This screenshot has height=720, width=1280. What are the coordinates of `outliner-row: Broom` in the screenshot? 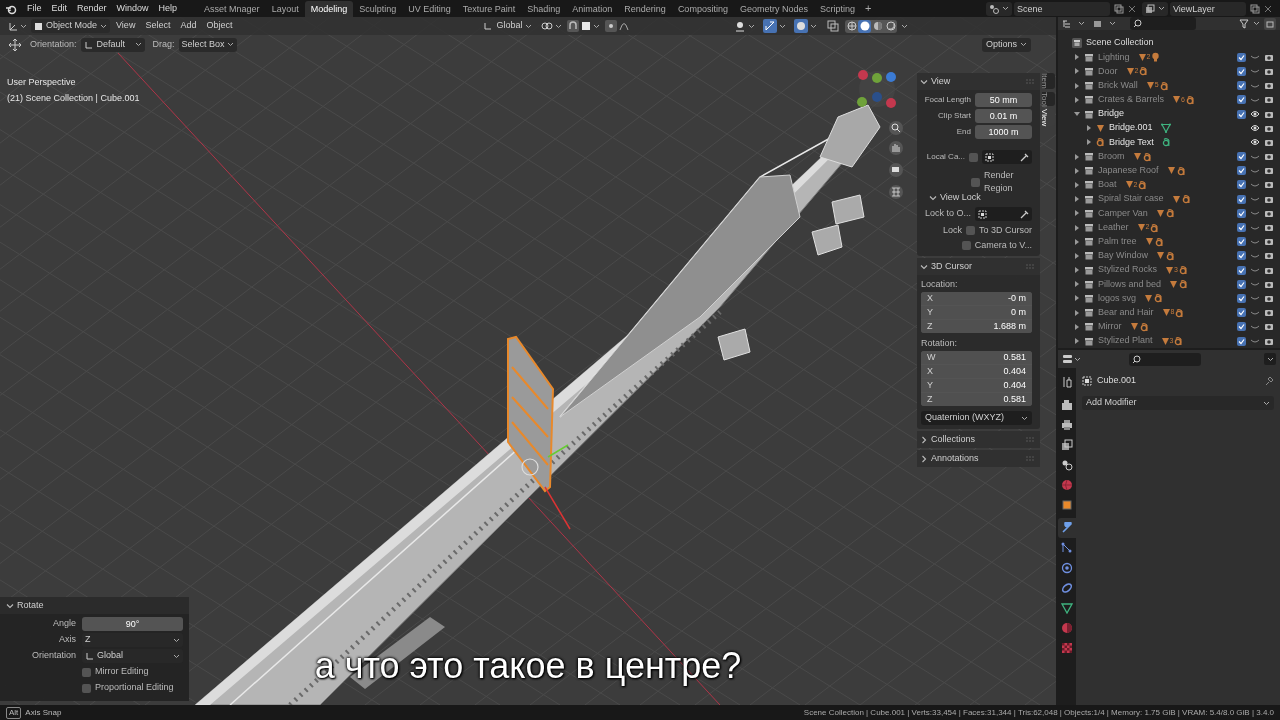 It's located at (1169, 156).